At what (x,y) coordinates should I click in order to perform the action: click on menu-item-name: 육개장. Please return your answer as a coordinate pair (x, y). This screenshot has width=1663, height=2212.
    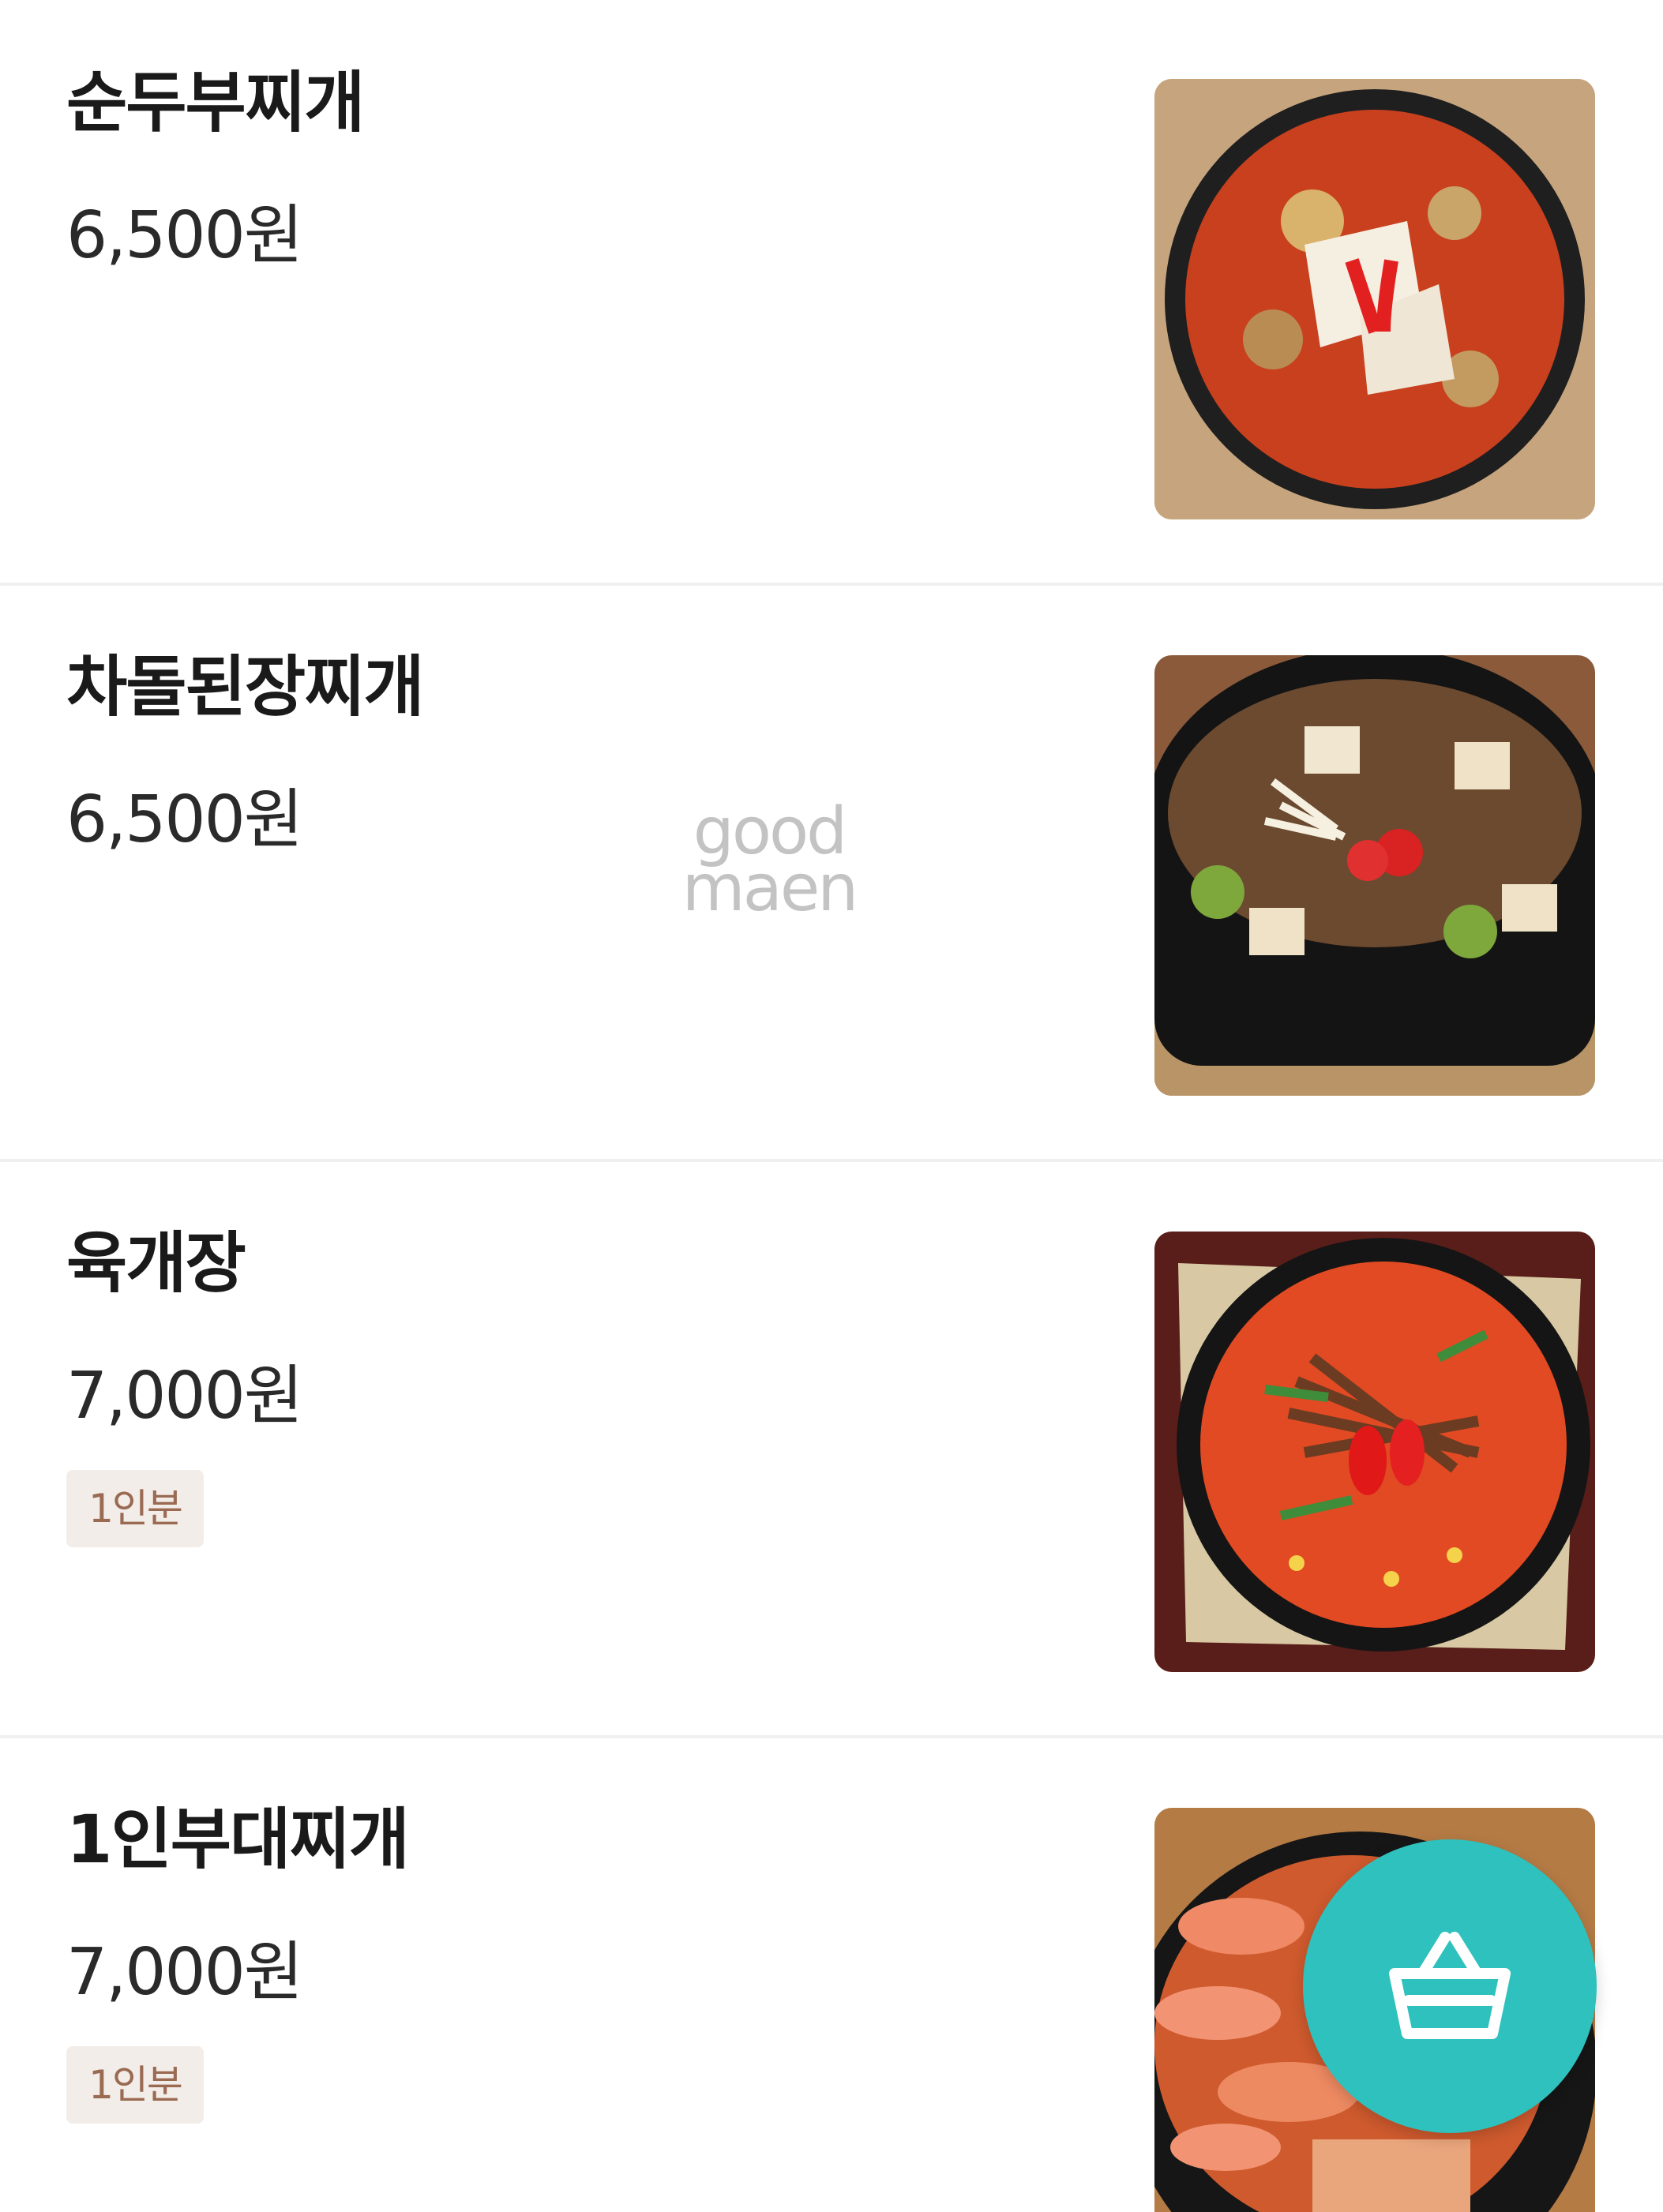
    Looking at the image, I should click on (156, 1263).